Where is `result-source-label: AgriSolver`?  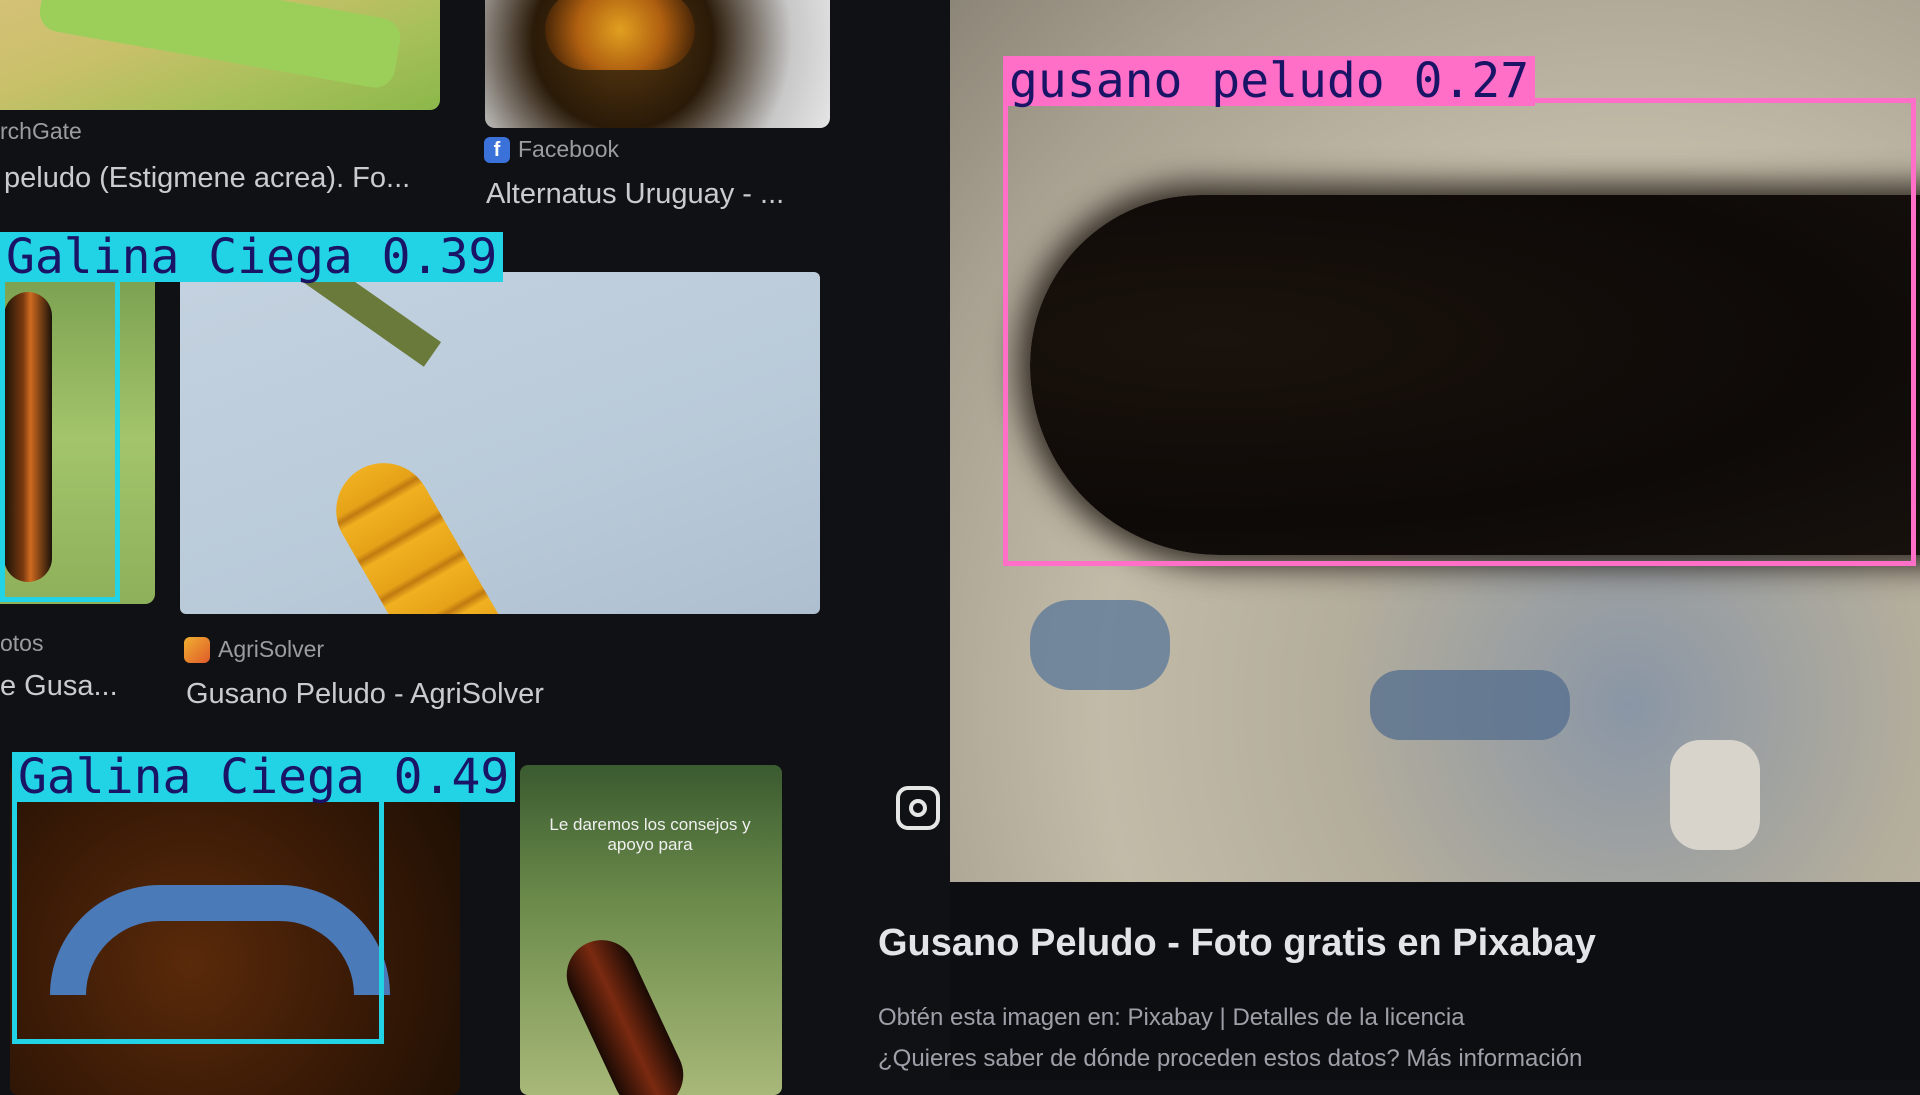
result-source-label: AgriSolver is located at coordinates (271, 649).